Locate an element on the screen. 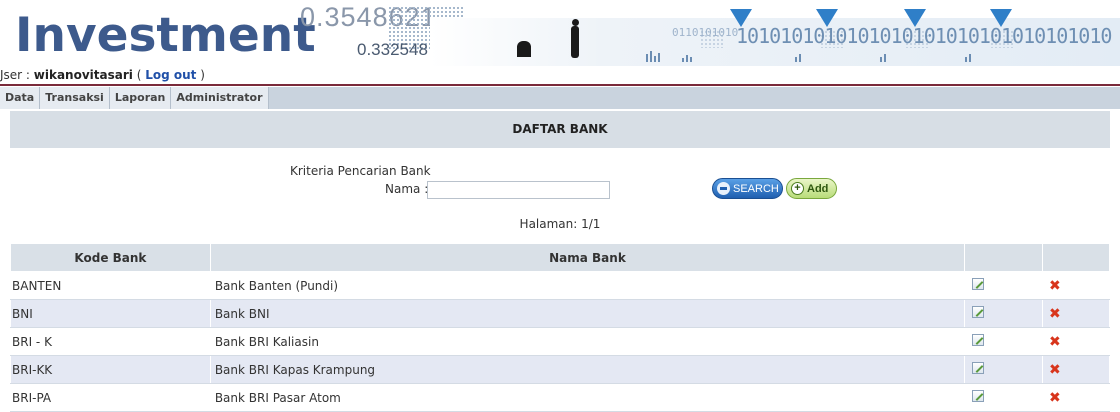 The image size is (1120, 412). search-criteria-label: Kriteria Pencarian Bank is located at coordinates (360, 171).